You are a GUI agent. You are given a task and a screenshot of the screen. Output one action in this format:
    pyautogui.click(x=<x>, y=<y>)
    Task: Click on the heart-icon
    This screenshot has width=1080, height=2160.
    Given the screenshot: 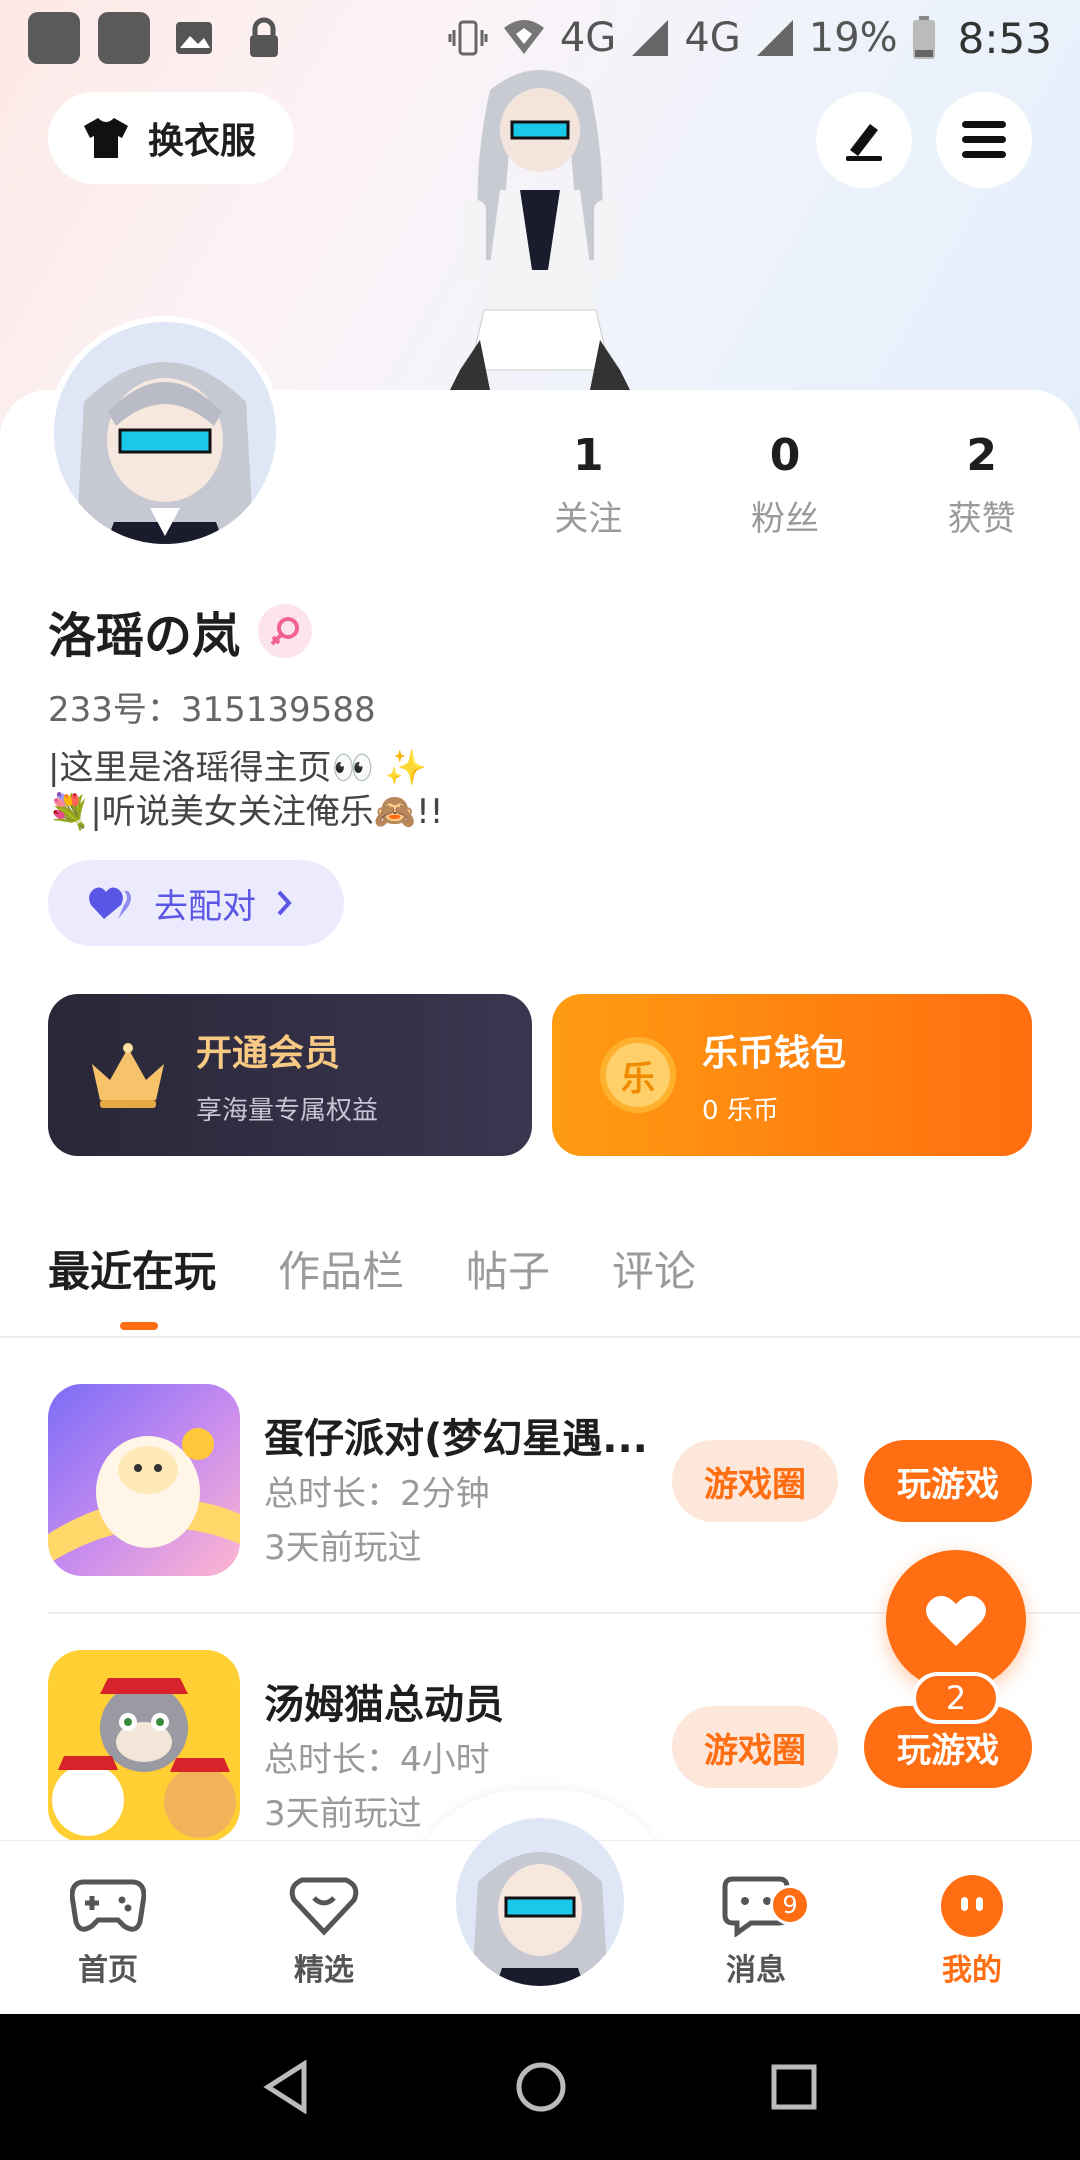 What is the action you would take?
    pyautogui.click(x=956, y=1620)
    